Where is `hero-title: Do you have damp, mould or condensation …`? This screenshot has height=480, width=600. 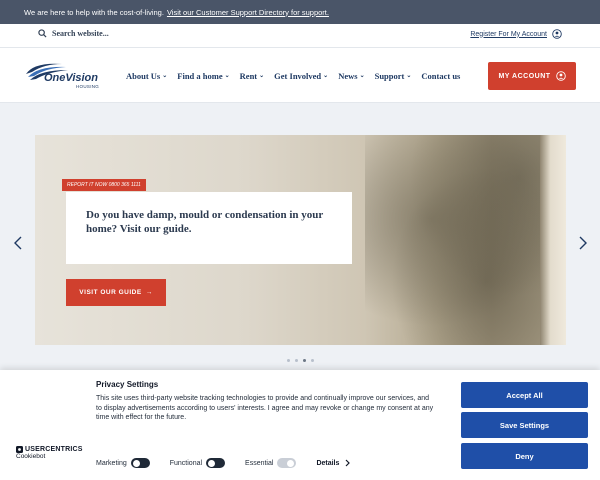
hero-title: Do you have damp, mould or condensation … is located at coordinates (205, 222).